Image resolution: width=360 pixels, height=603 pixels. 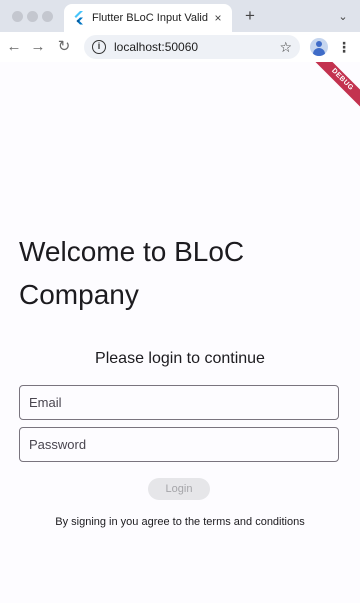 What do you see at coordinates (179, 273) in the screenshot?
I see `page-title: Welcome to BLoC Company` at bounding box center [179, 273].